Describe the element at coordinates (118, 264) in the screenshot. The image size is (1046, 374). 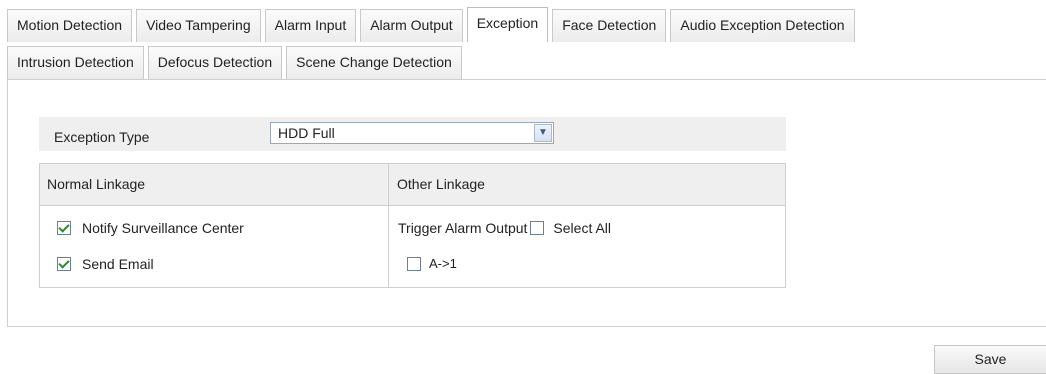
I see `send-email-label: Send Email` at that location.